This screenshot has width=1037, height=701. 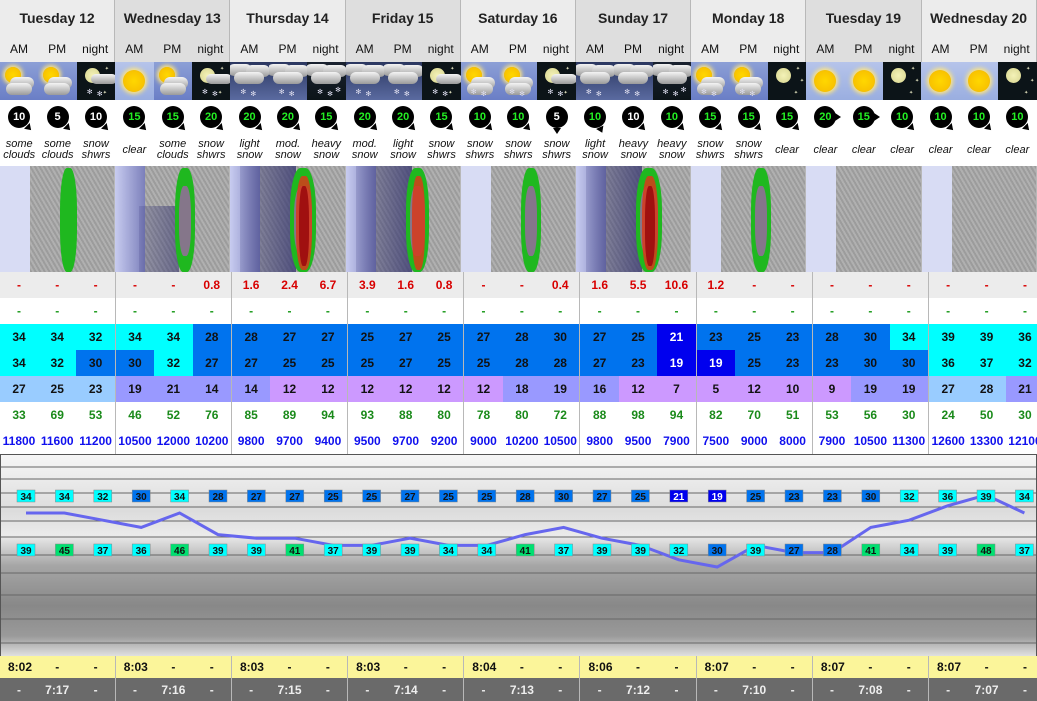 I want to click on day-header: Saturday 16, so click(x=518, y=18).